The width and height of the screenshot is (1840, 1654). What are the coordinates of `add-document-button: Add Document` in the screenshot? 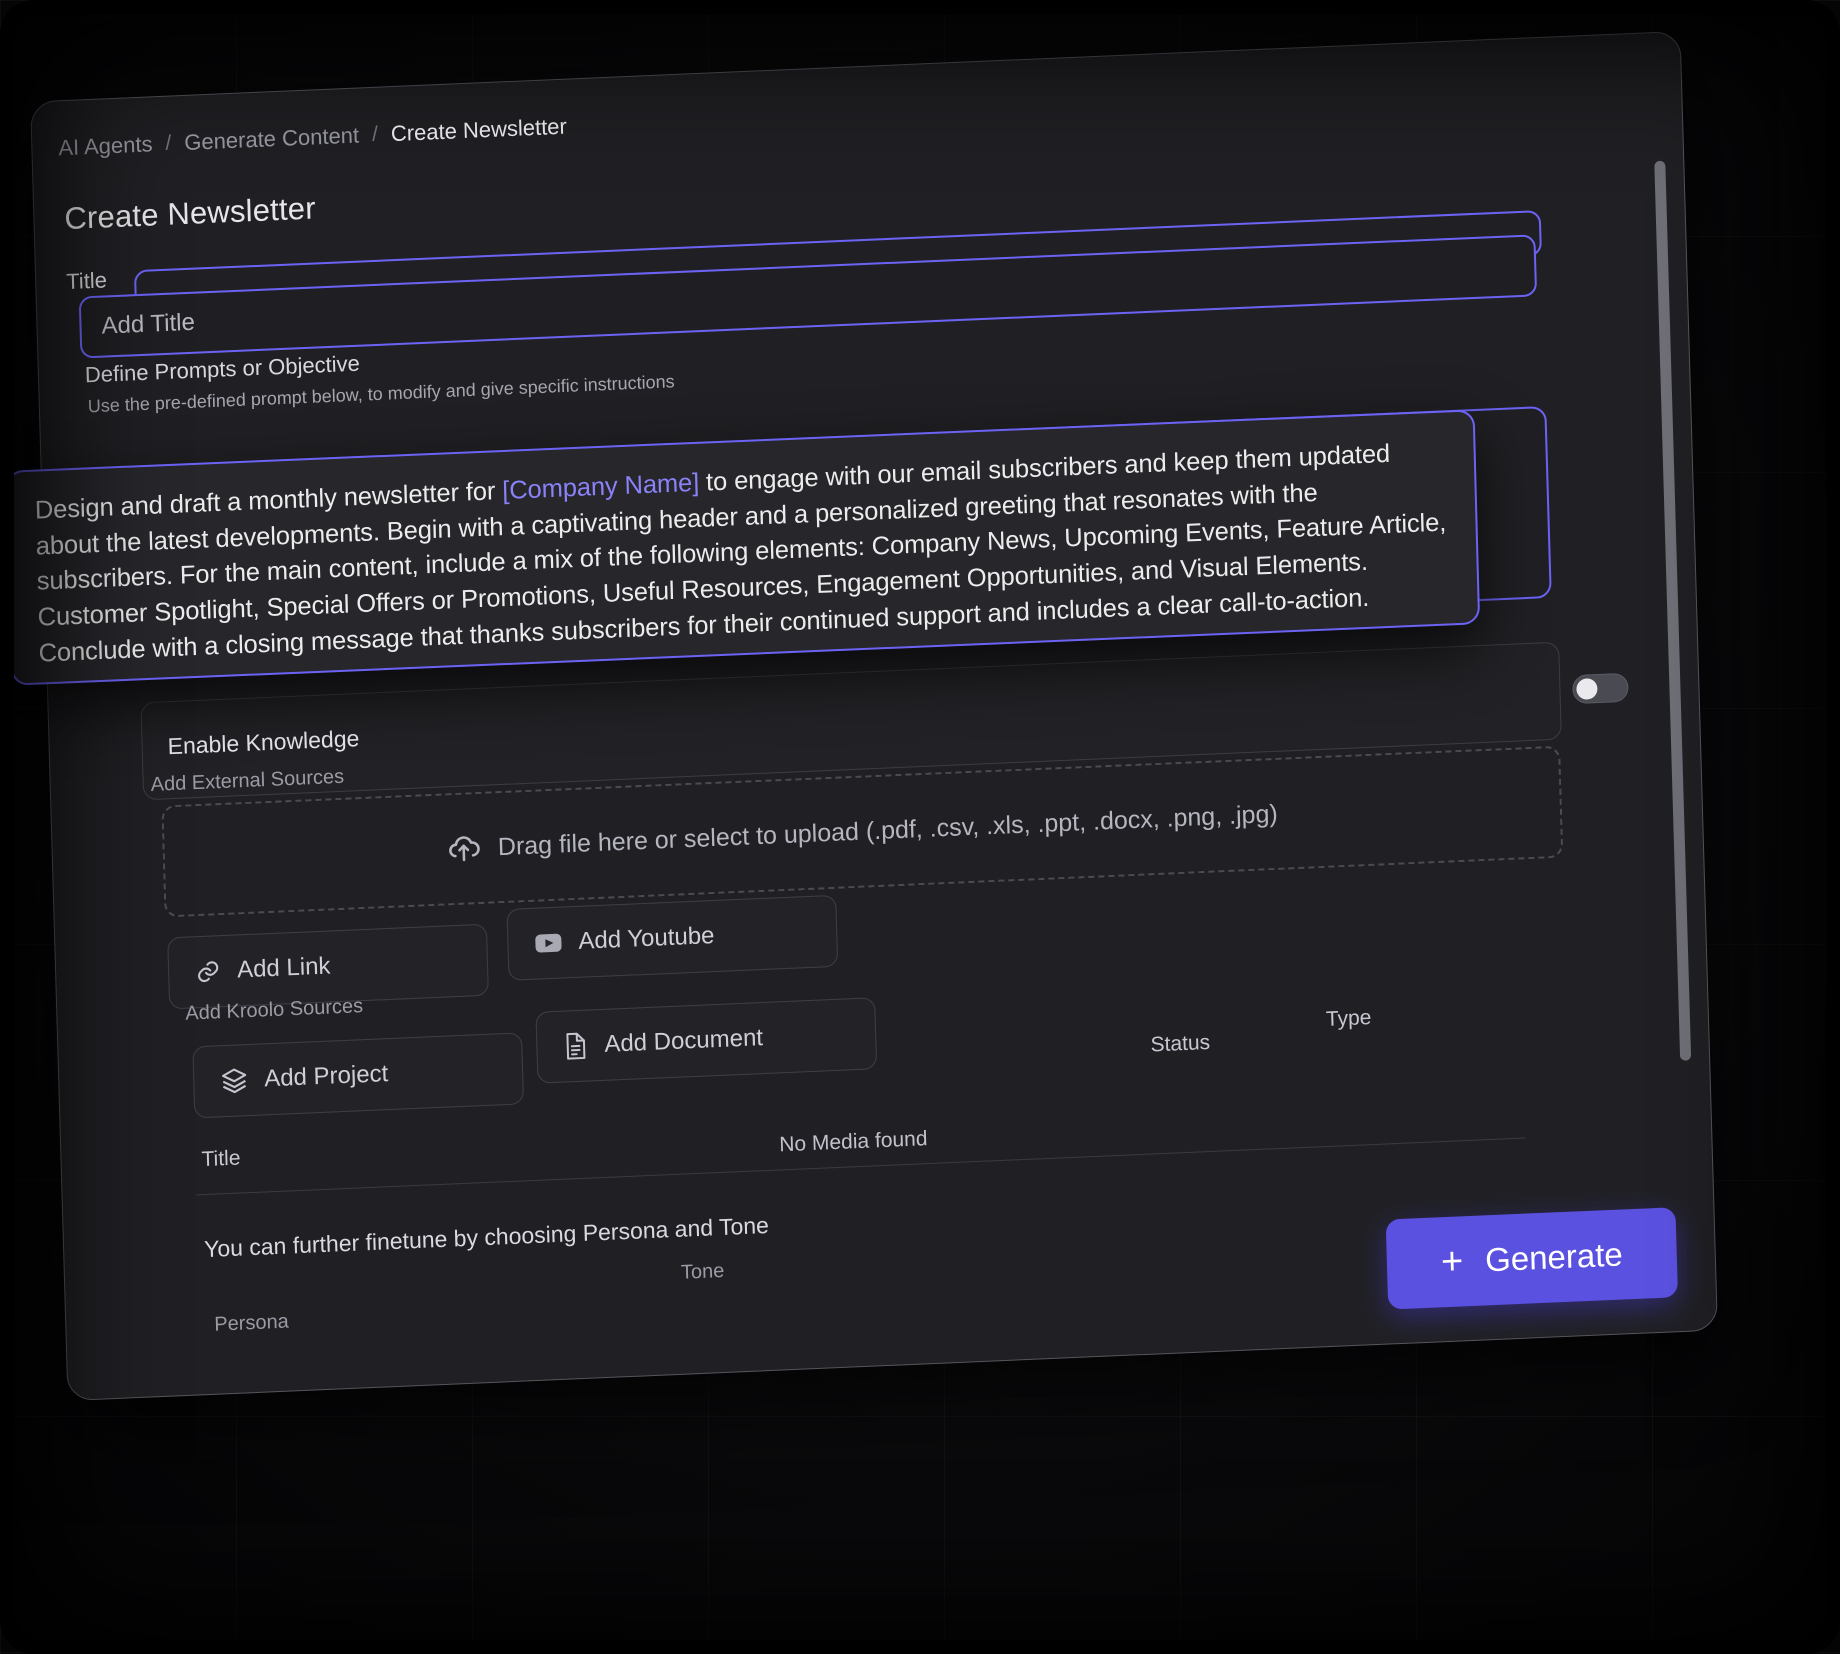 It's located at (706, 1040).